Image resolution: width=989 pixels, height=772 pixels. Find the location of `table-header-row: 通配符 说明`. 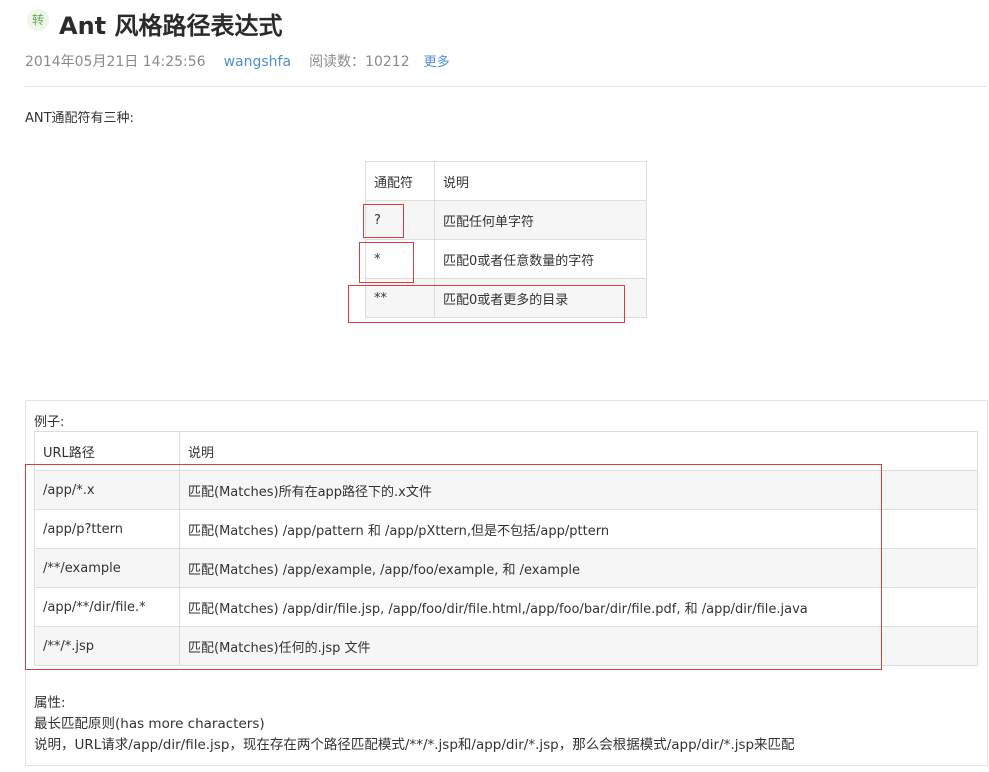

table-header-row: 通配符 说明 is located at coordinates (506, 181).